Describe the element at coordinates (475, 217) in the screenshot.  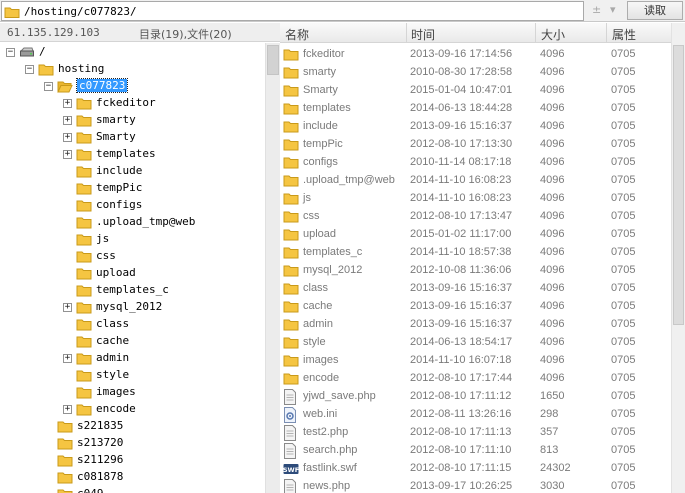
I see `file-row: css 2012-08-10 17:13:47 4096 0705` at that location.